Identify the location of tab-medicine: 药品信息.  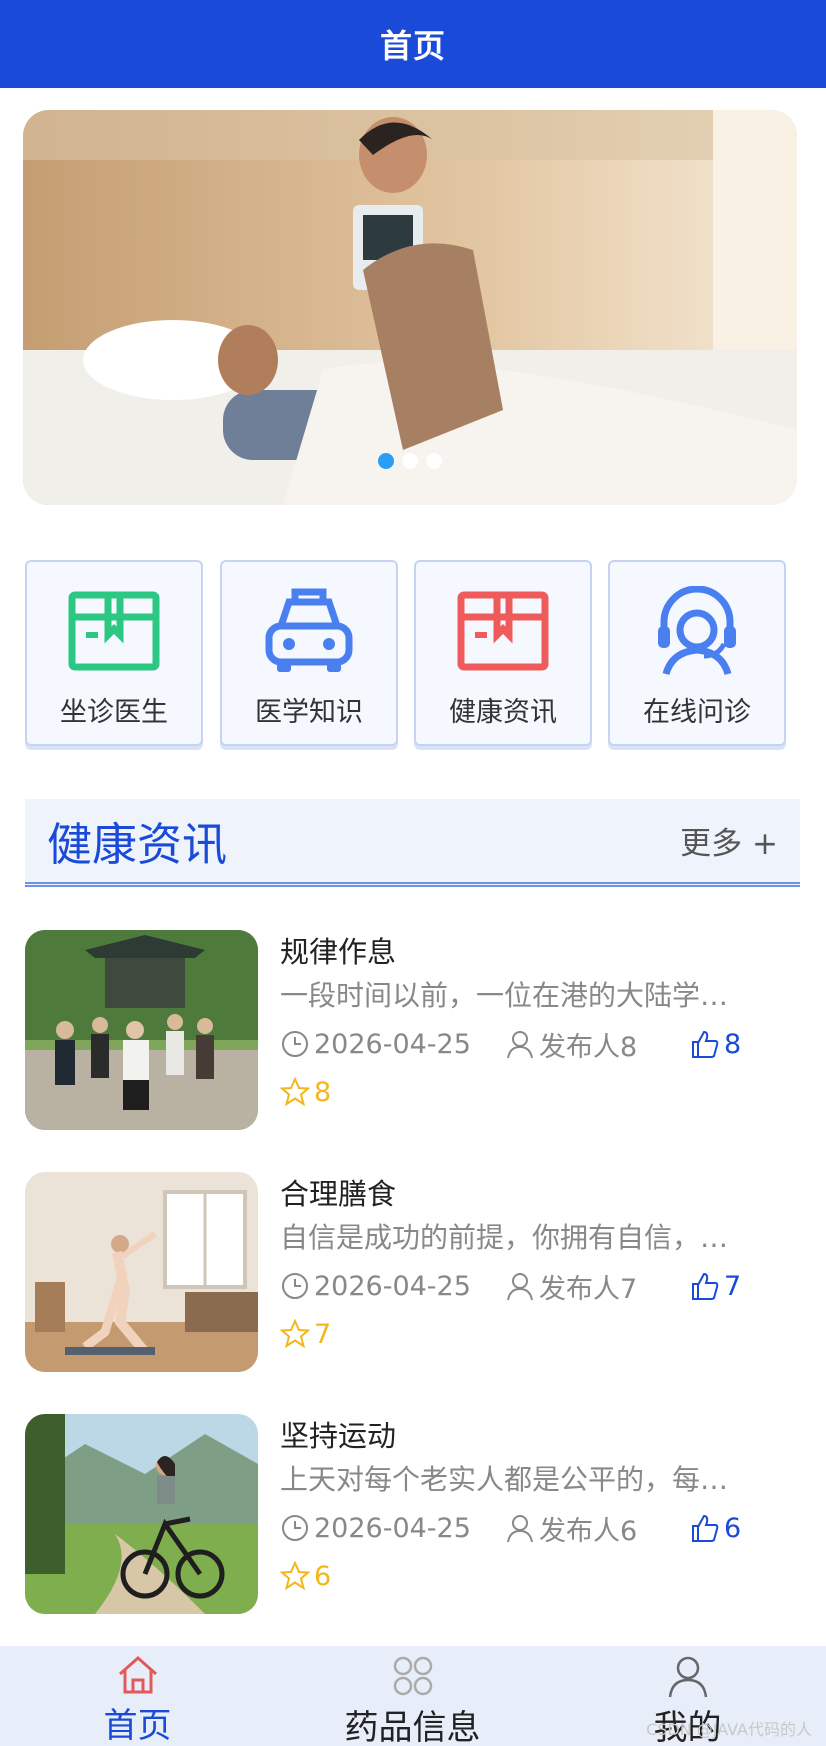
(412, 1696).